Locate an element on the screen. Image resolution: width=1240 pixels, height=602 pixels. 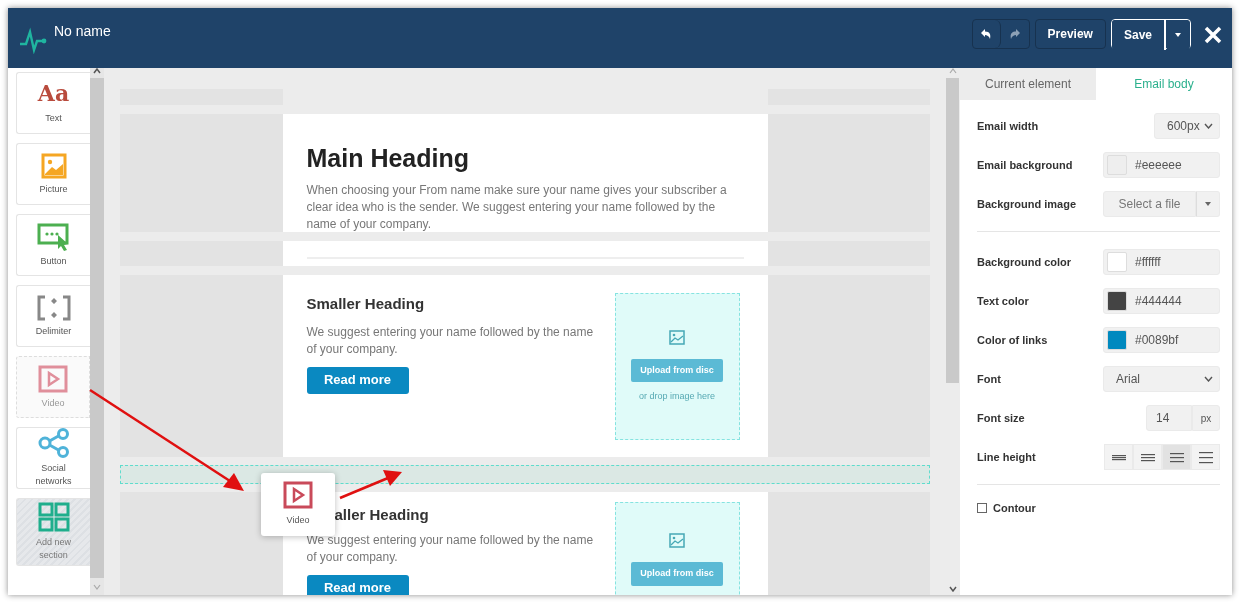
add-section-tile: Add new section is located at coordinates (53, 532).